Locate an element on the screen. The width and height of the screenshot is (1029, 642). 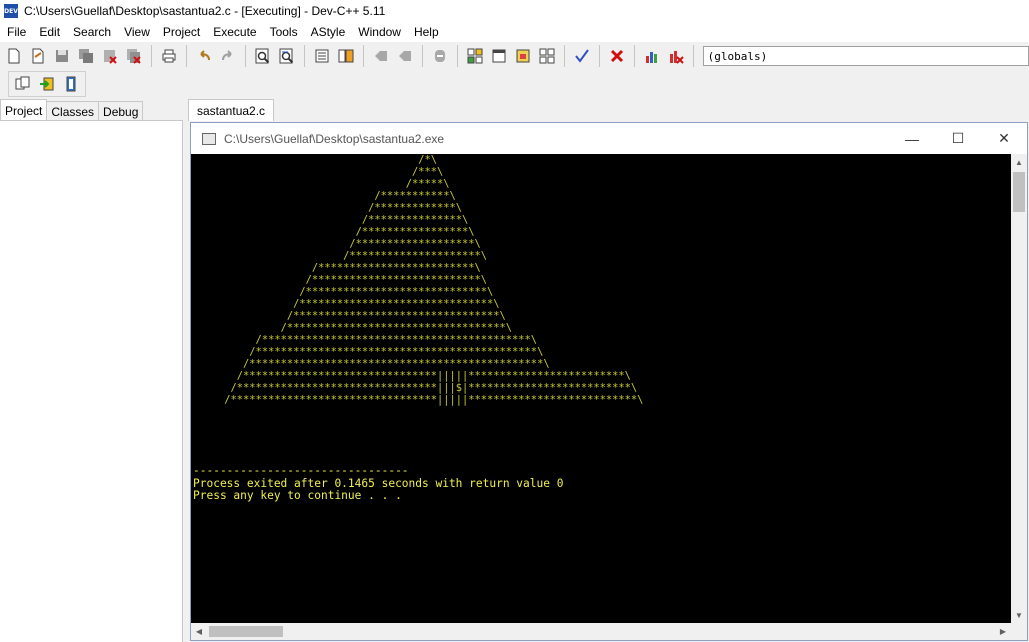
horizontal-scrollbar: ◀ ▶ is located at coordinates (601, 631).